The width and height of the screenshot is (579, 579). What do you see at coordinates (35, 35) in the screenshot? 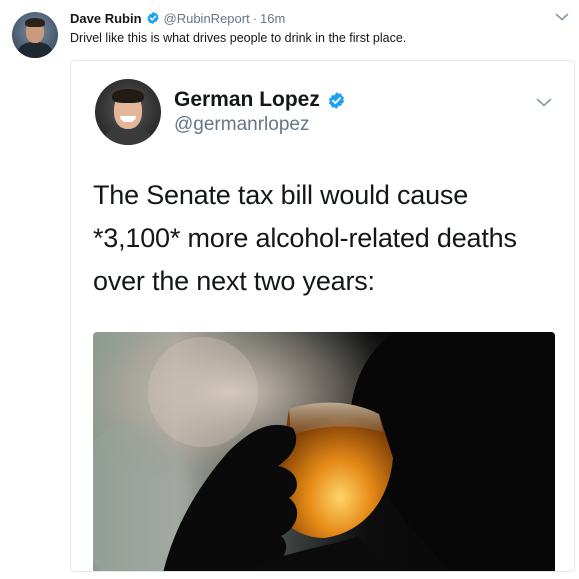
I see `author-avatar` at bounding box center [35, 35].